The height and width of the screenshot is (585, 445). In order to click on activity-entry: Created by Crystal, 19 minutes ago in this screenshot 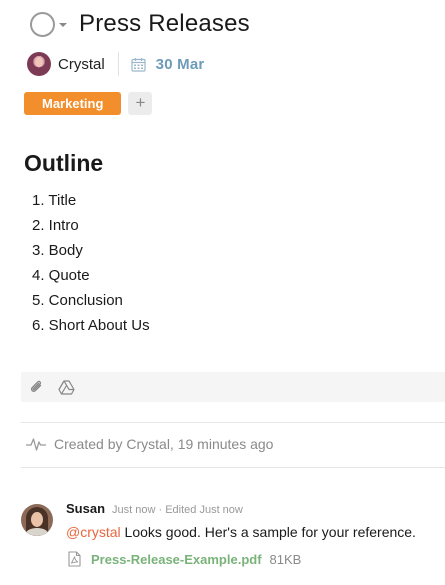, I will do `click(149, 444)`.